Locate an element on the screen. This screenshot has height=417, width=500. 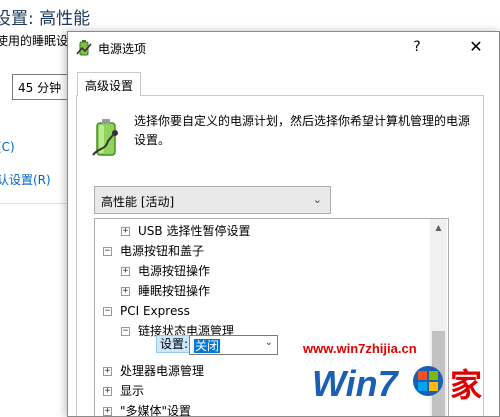
scroll-up-icon: ▲ is located at coordinates (438, 227).